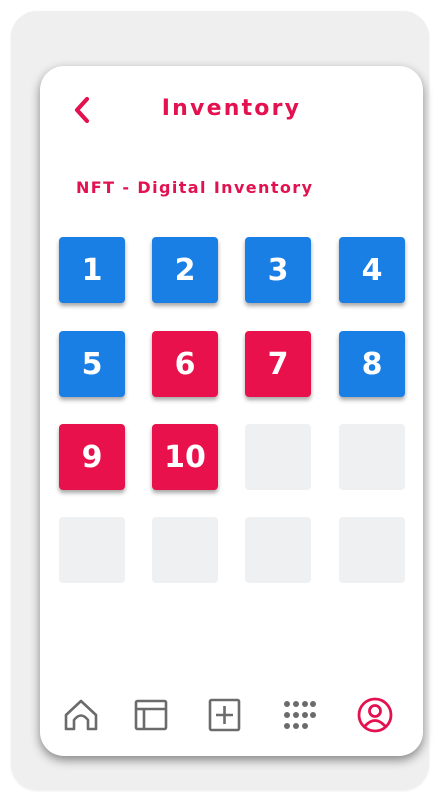 The image size is (440, 801). I want to click on user-profile-icon, so click(375, 715).